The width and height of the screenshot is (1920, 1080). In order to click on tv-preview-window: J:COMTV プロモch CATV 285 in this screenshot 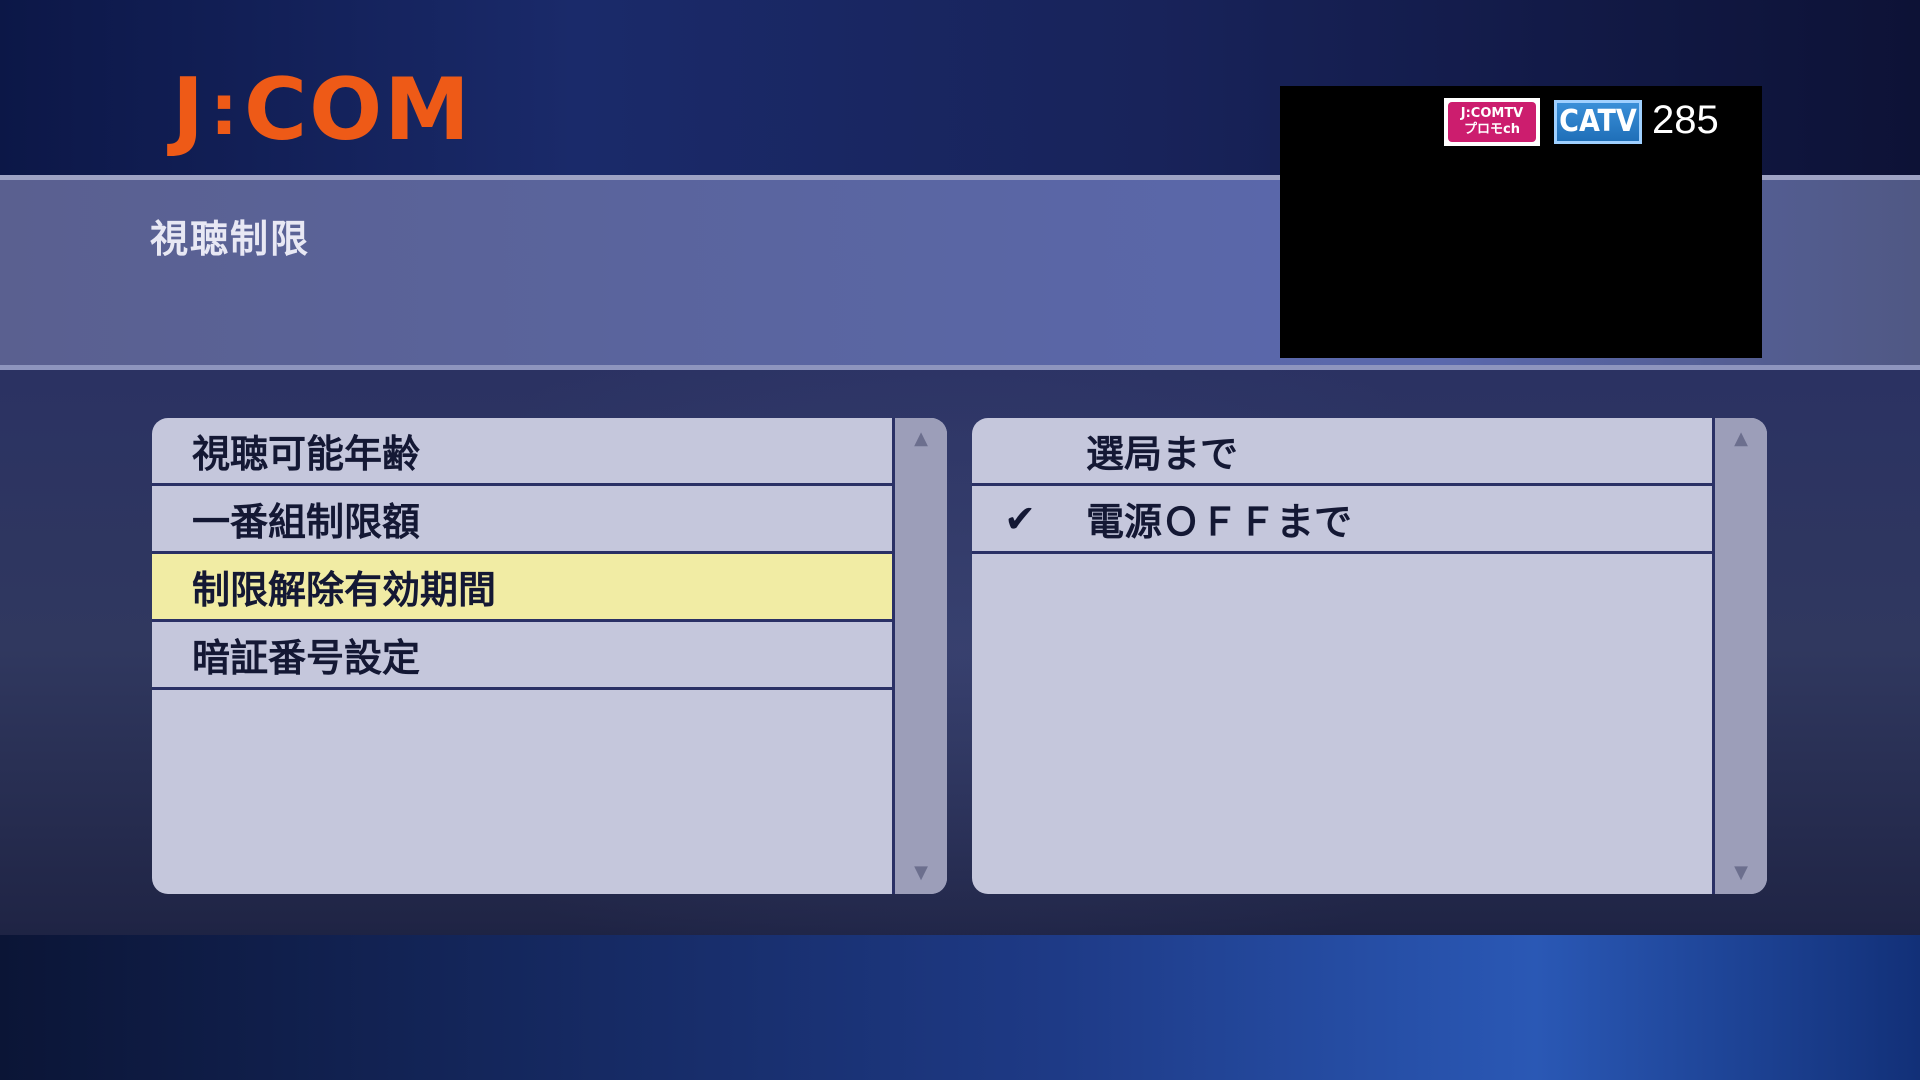, I will do `click(1521, 222)`.